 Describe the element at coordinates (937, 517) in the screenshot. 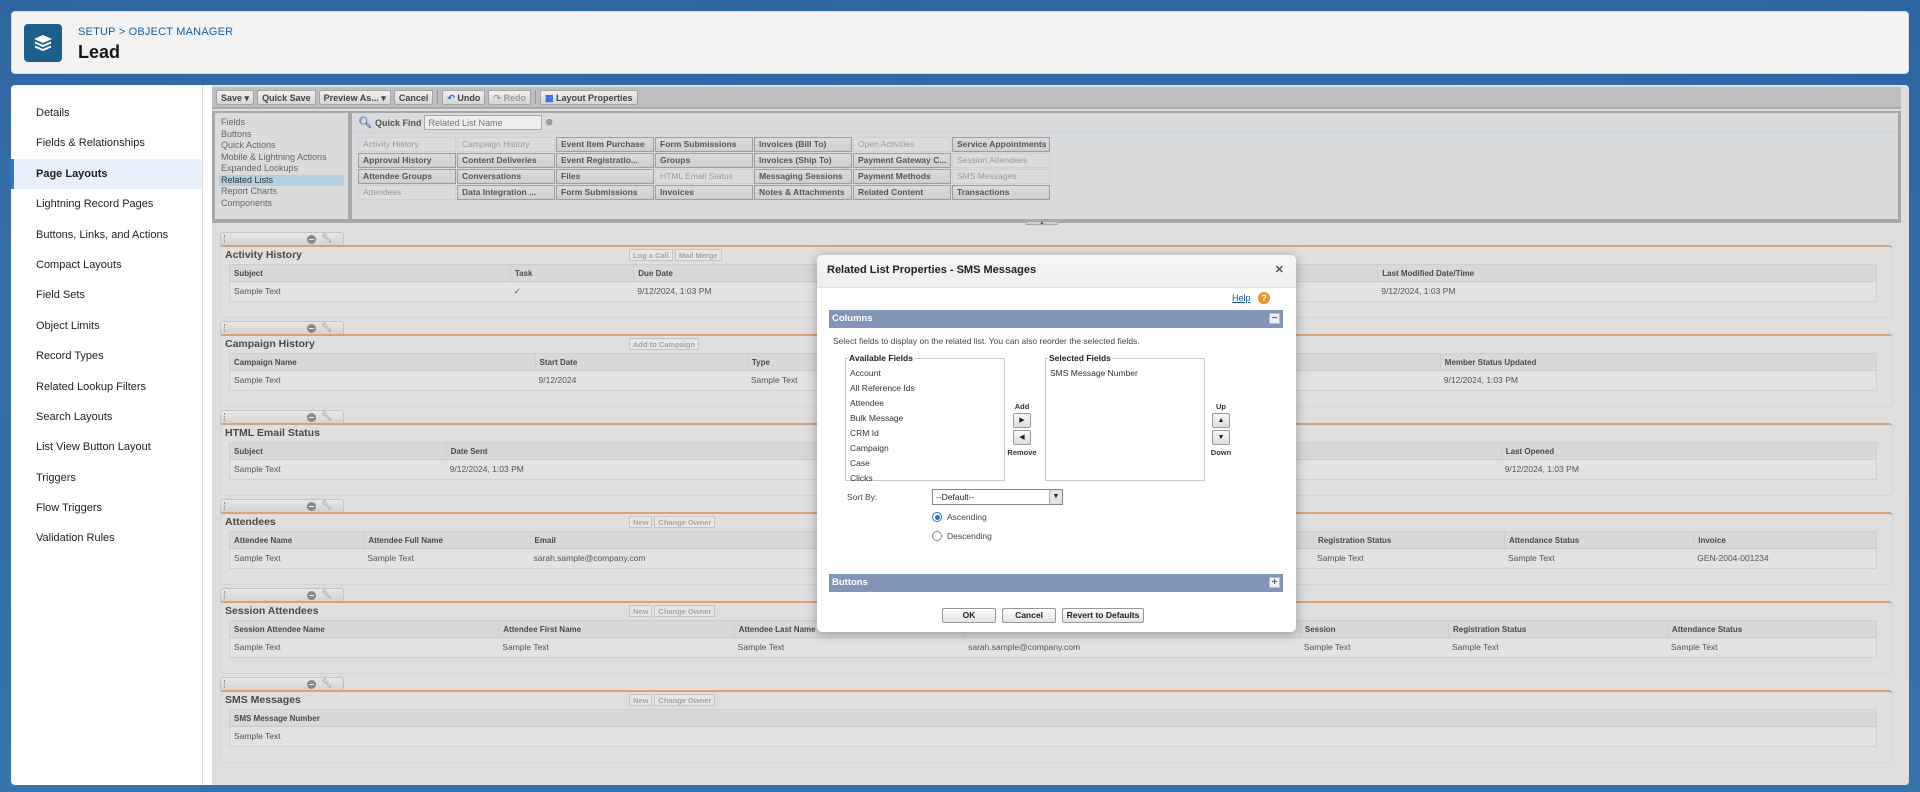

I see `radio-selected` at that location.